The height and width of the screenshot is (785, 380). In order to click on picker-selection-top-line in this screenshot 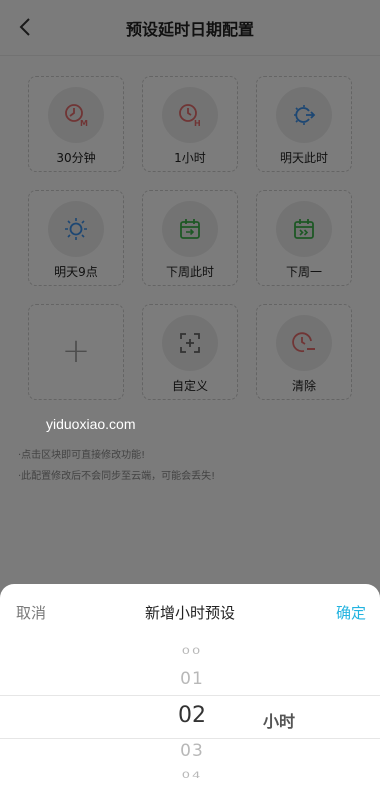, I will do `click(190, 695)`.